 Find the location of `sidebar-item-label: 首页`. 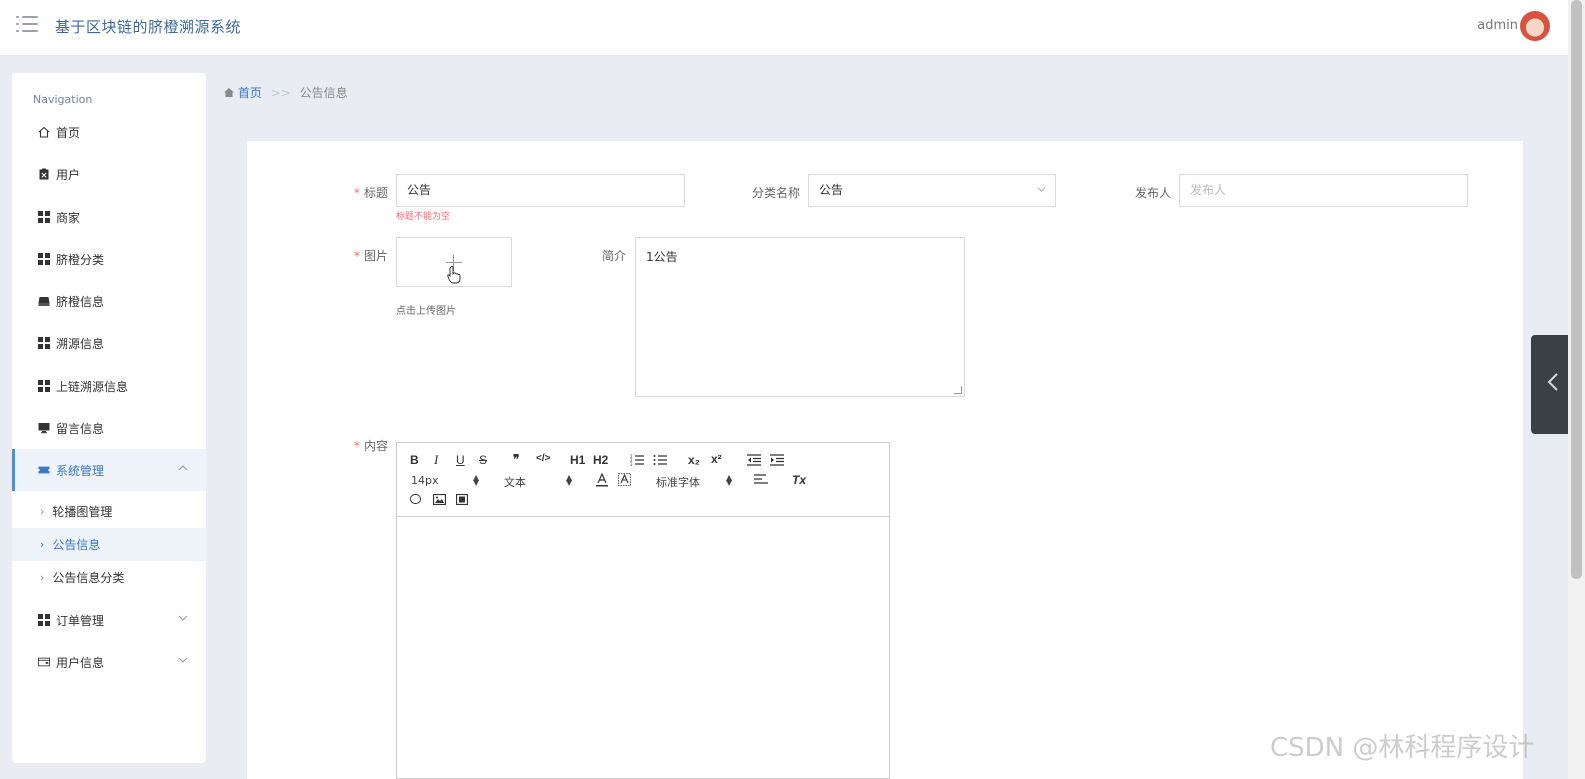

sidebar-item-label: 首页 is located at coordinates (68, 132).